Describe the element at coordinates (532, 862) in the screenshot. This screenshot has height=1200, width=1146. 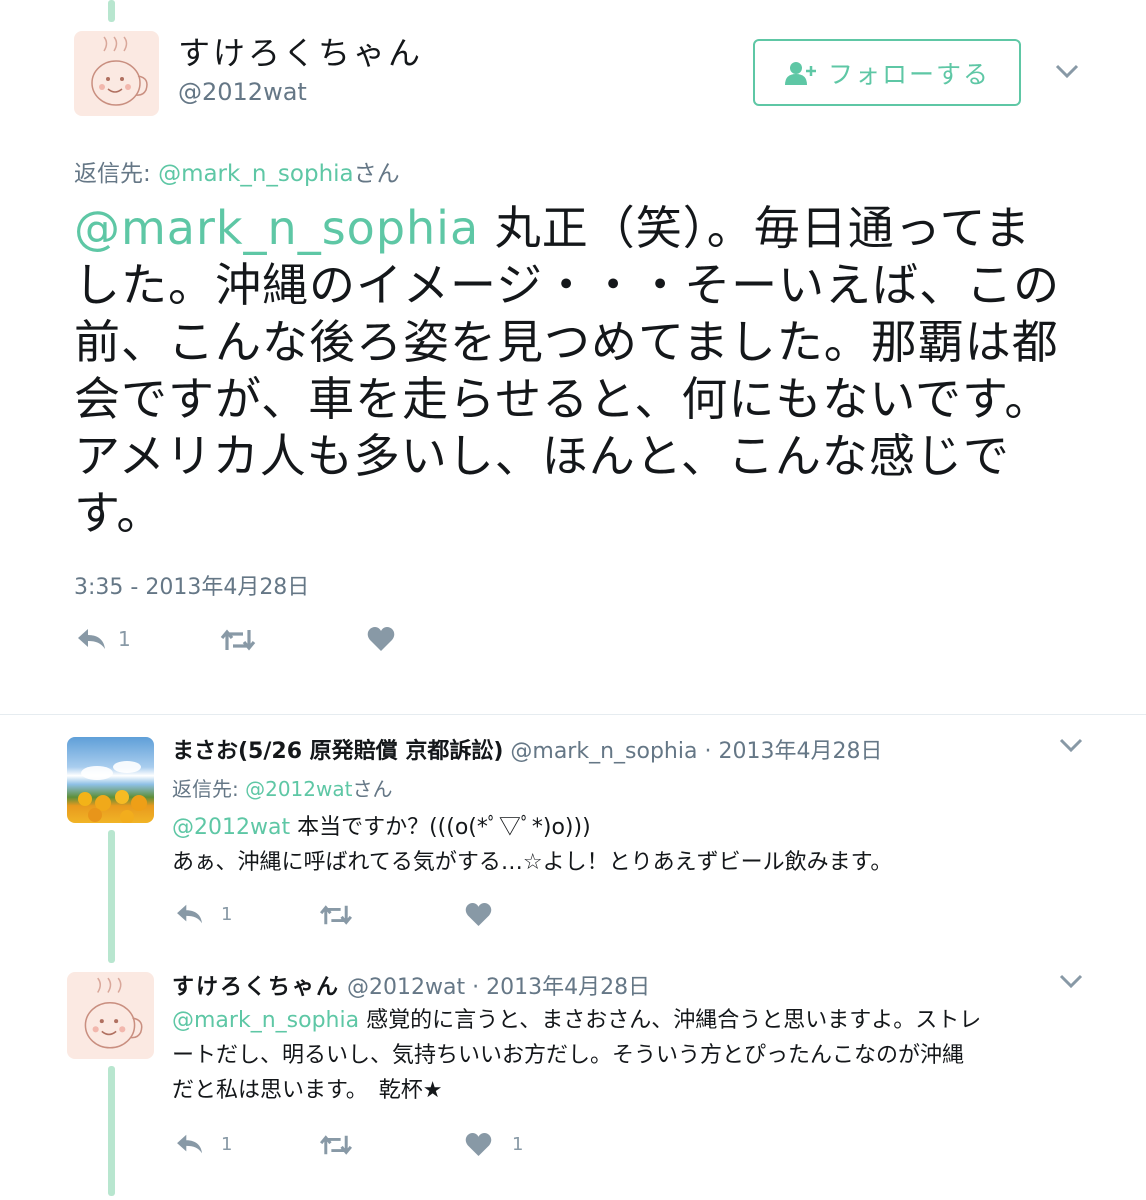
I see `reply-line: あぁ、沖縄に呼ばれてる気がする…☆よし！とりあえずビール飲みます。` at that location.